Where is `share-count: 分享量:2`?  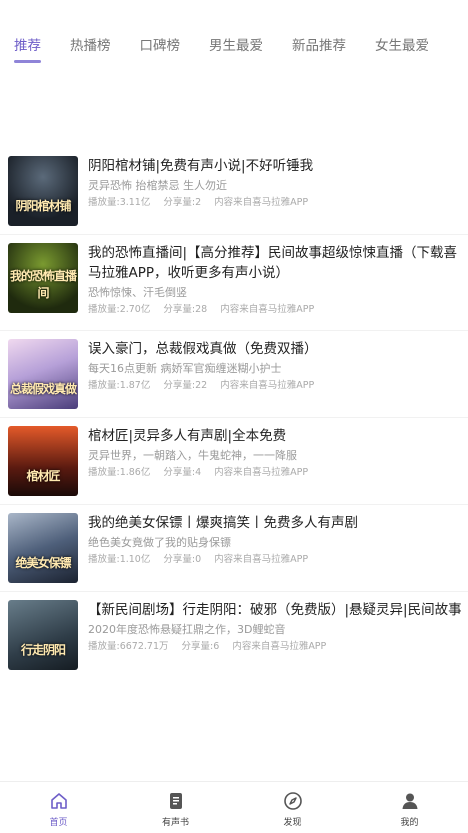
share-count: 分享量:2 is located at coordinates (182, 202).